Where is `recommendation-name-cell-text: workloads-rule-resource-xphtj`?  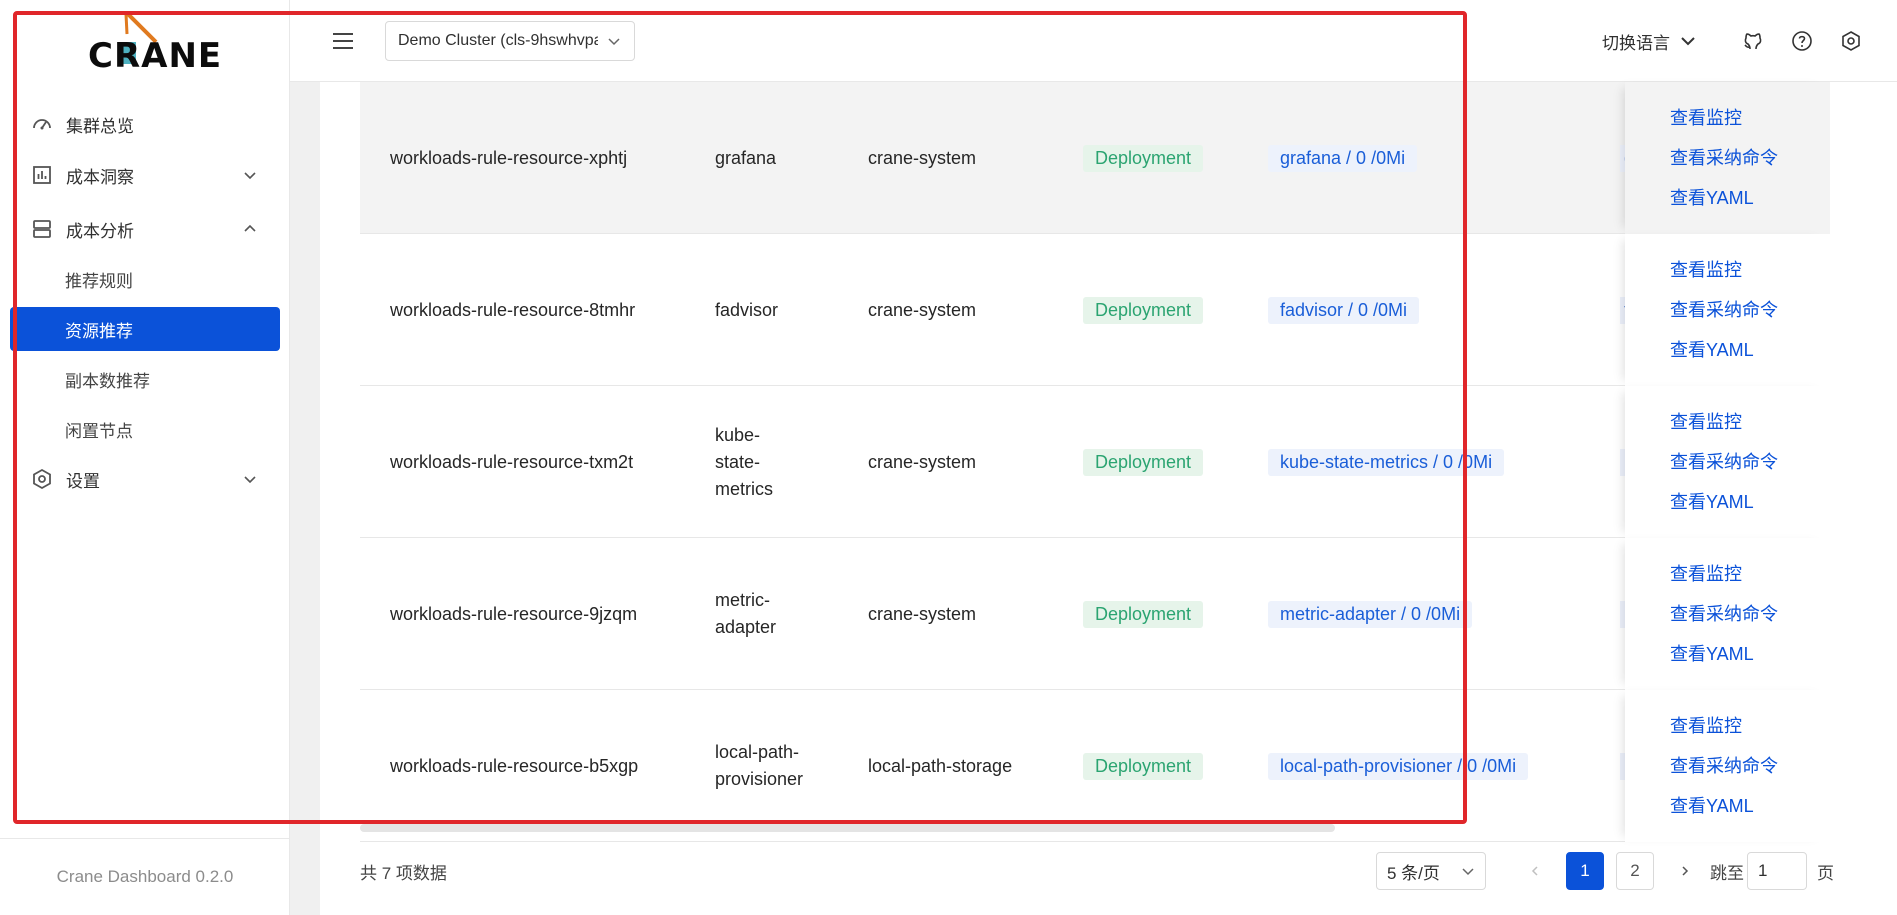
recommendation-name-cell-text: workloads-rule-resource-xphtj is located at coordinates (509, 157).